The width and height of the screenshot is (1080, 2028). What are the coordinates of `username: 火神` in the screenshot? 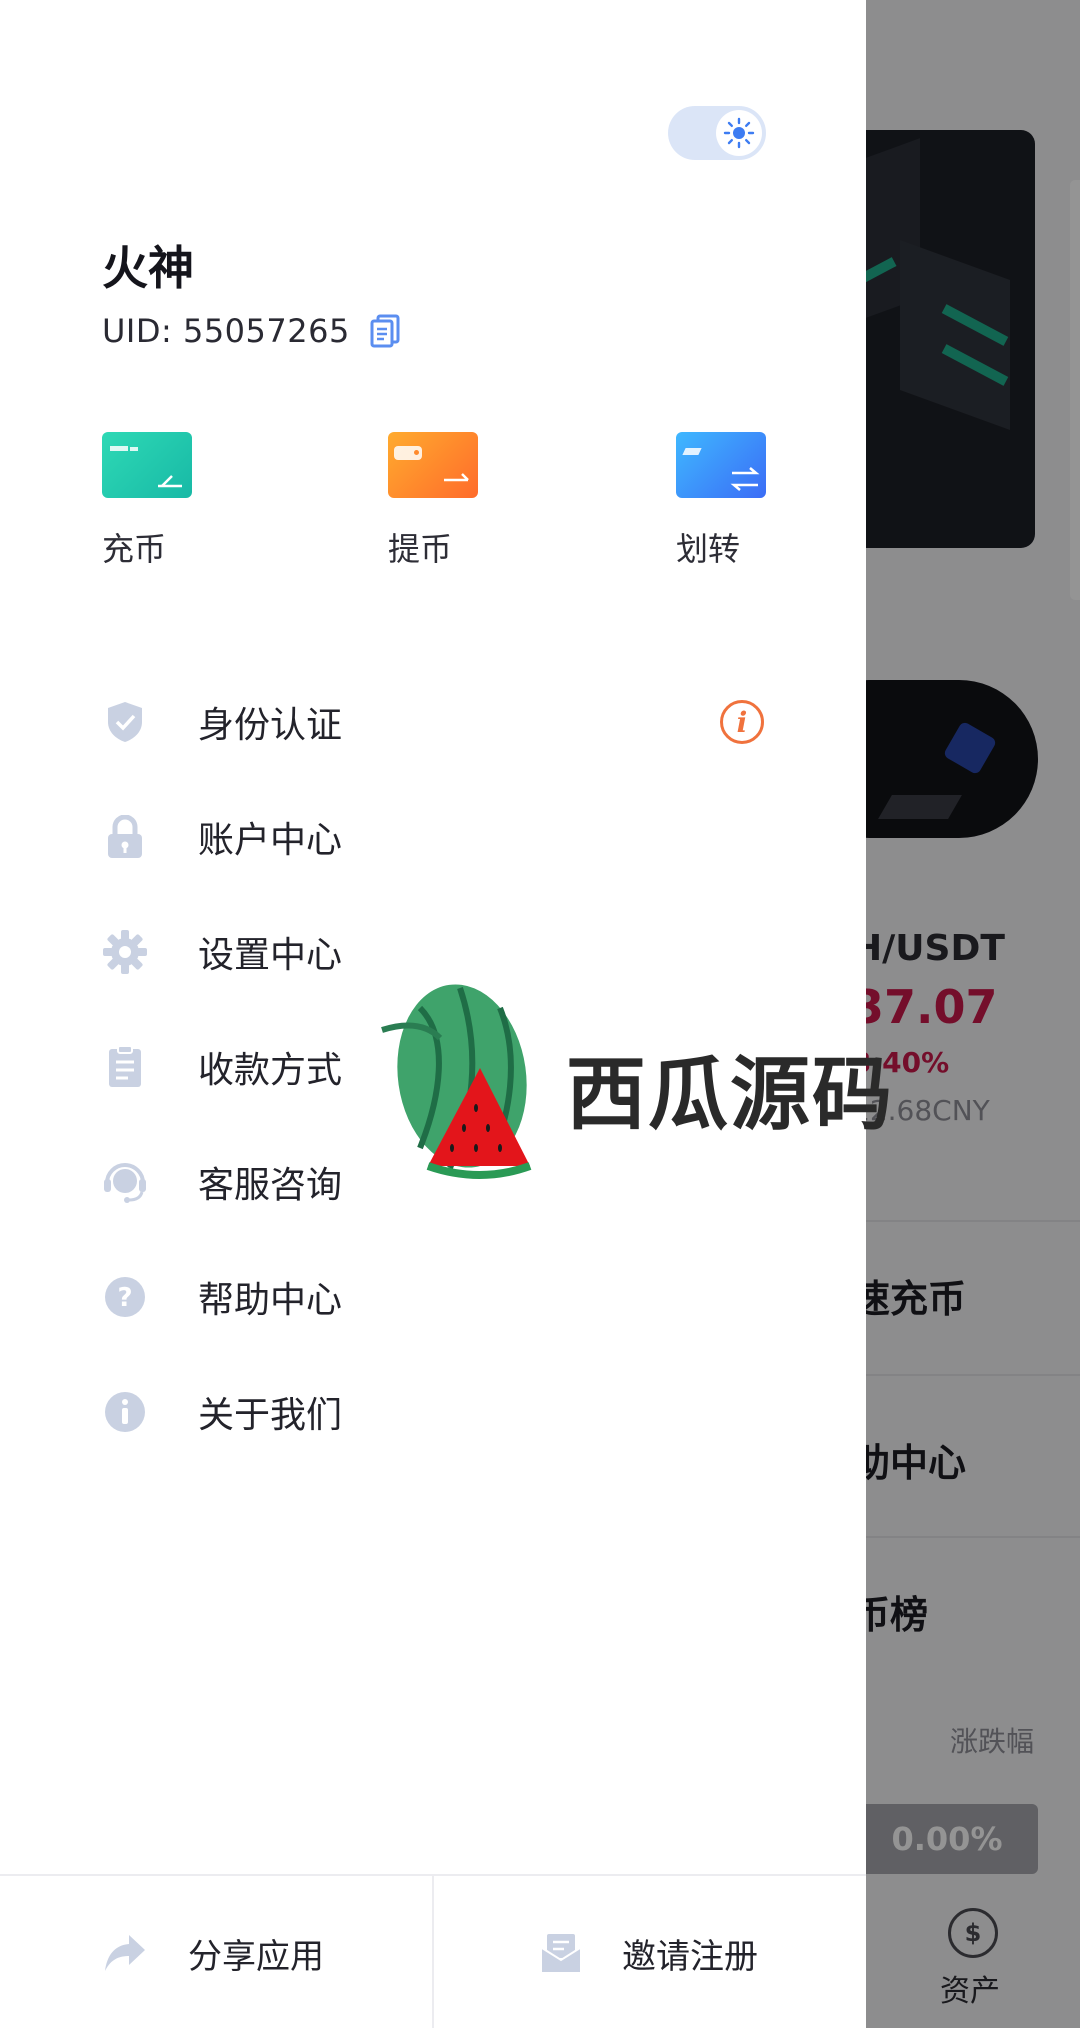 It's located at (148, 268).